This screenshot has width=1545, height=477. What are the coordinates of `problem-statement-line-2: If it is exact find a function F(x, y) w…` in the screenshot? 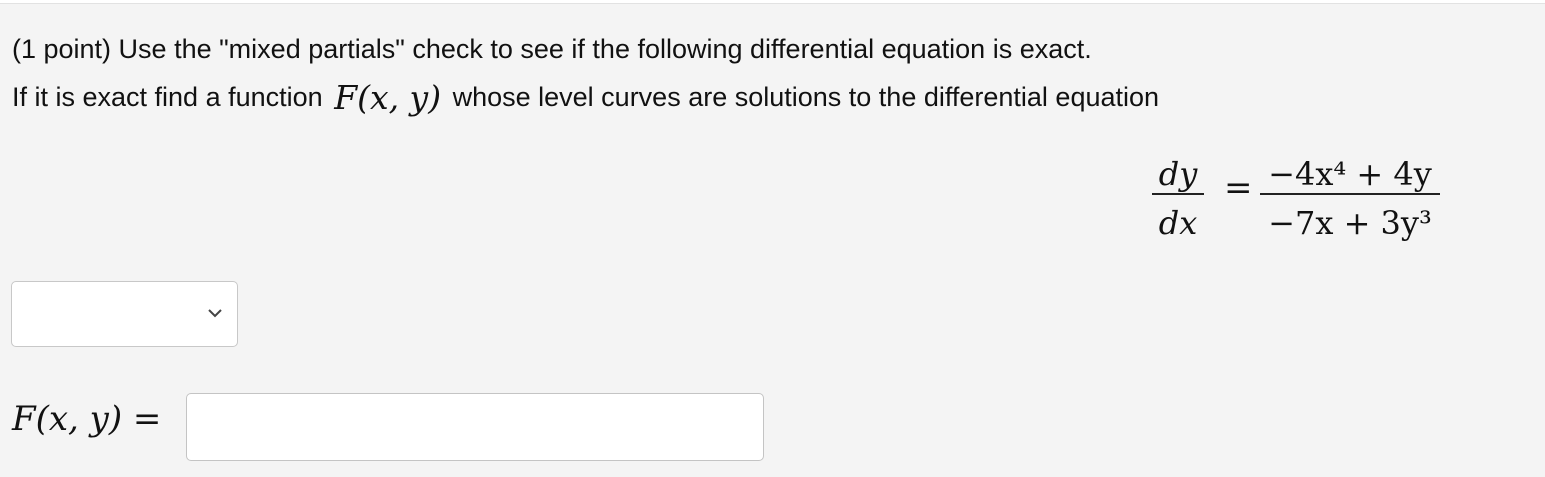 It's located at (585, 97).